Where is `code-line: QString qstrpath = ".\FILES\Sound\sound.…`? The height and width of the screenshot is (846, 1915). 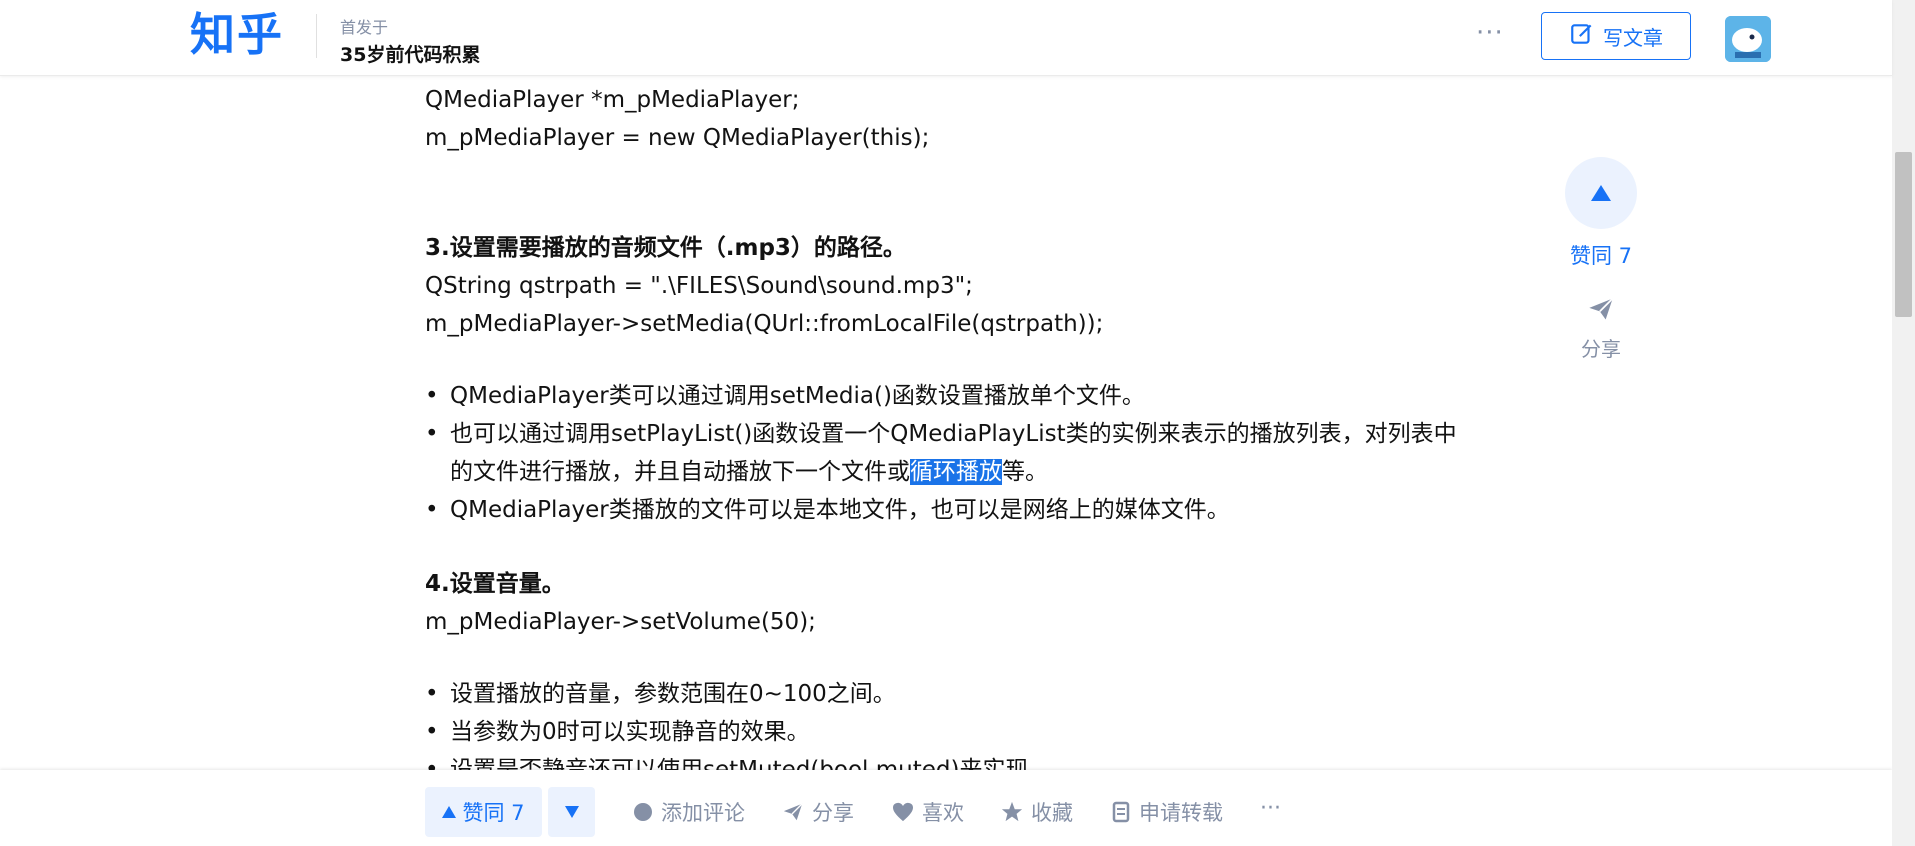
code-line: QString qstrpath = ".\FILES\Sound\sound.… is located at coordinates (699, 286).